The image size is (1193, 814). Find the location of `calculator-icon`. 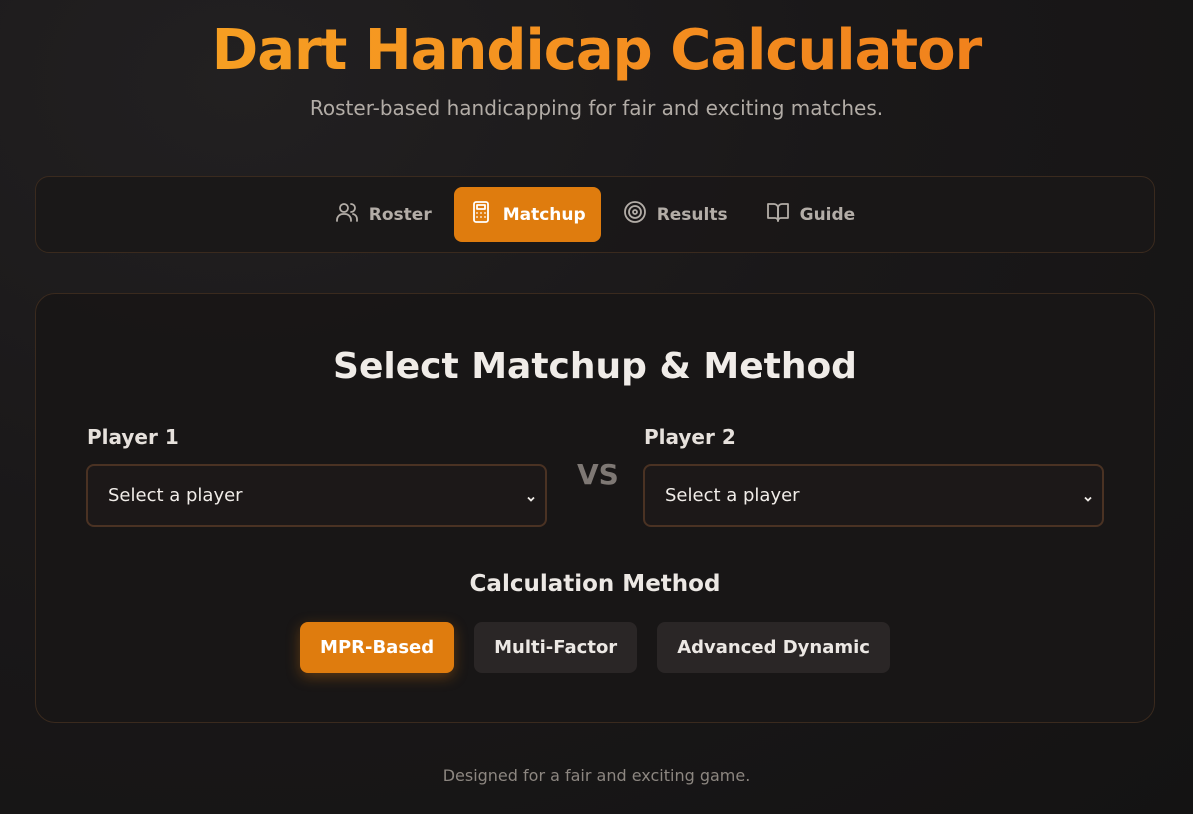

calculator-icon is located at coordinates (481, 214).